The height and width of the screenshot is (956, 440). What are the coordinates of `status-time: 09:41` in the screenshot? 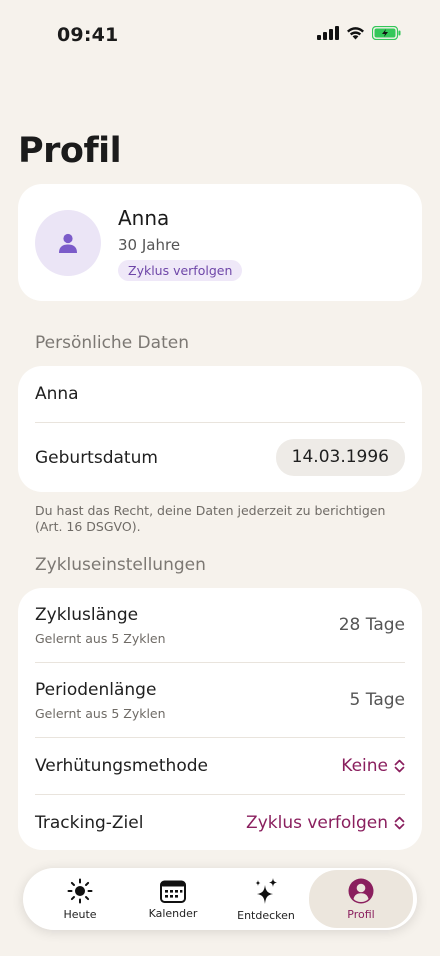 It's located at (88, 35).